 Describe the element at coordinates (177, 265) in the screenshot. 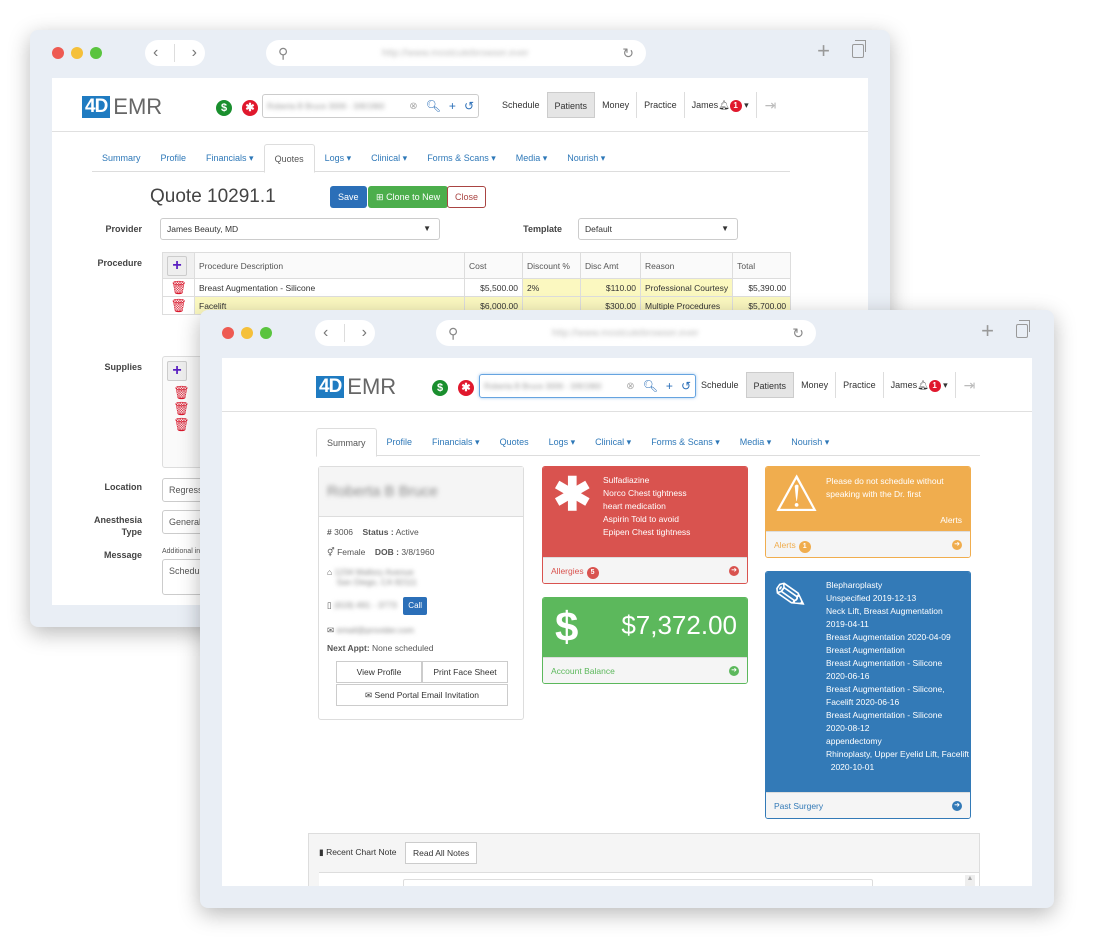

I see `add-procedure-button: +` at that location.